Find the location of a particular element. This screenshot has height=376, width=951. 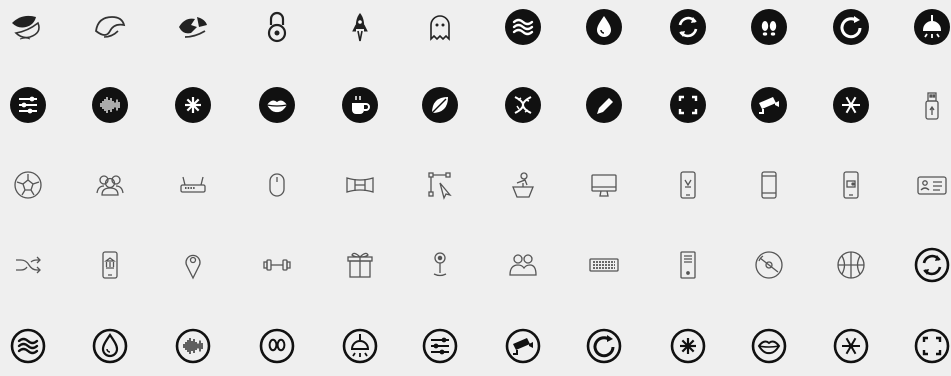

user-group-icon is located at coordinates (110, 185).